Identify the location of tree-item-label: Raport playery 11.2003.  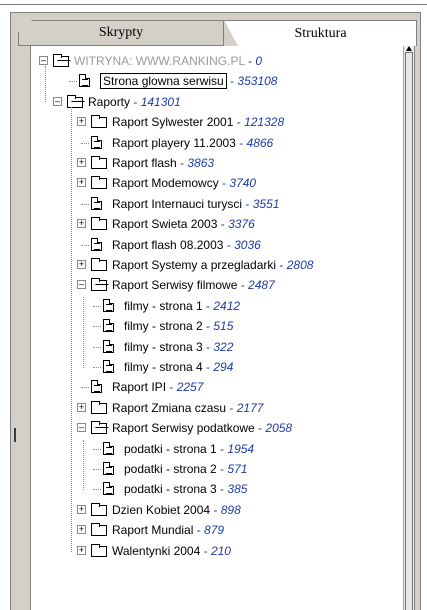
(174, 143).